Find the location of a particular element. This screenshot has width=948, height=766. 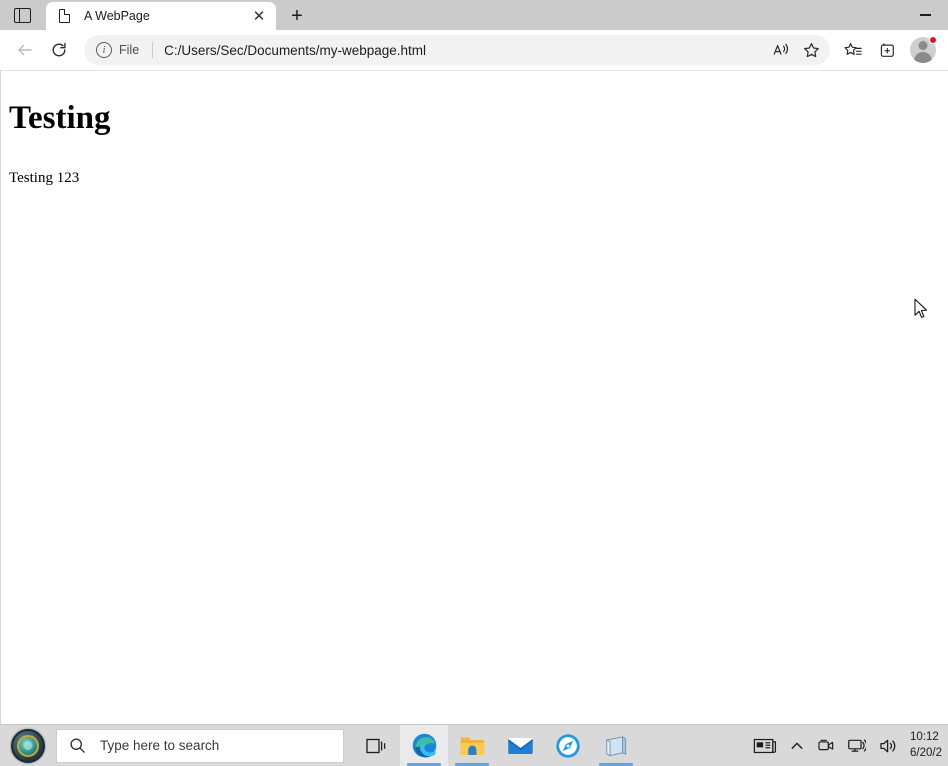

task-view-icon is located at coordinates (376, 745).